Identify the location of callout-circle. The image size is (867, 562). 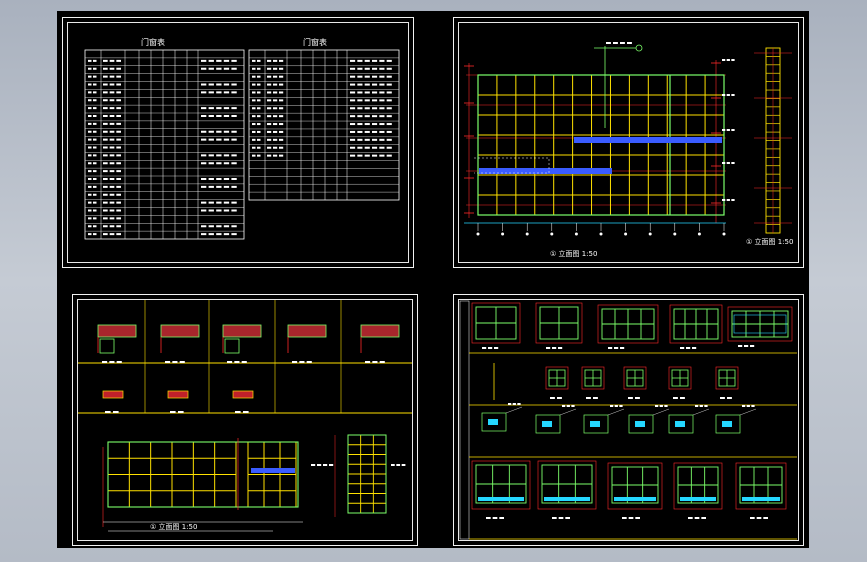
(639, 48).